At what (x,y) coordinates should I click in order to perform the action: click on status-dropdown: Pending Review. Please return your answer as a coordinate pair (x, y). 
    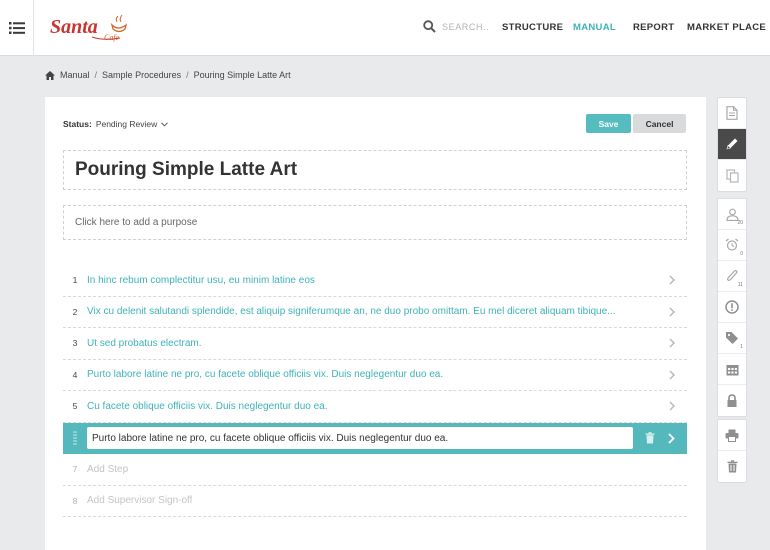
    Looking at the image, I should click on (132, 124).